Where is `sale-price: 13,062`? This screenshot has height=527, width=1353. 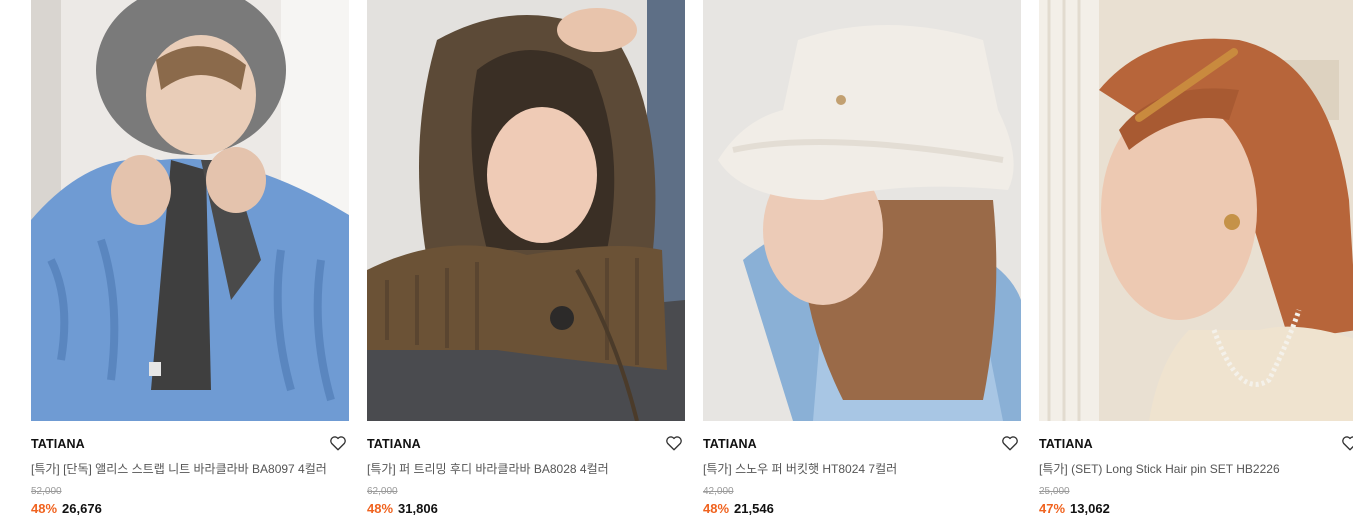
sale-price: 13,062 is located at coordinates (1090, 508).